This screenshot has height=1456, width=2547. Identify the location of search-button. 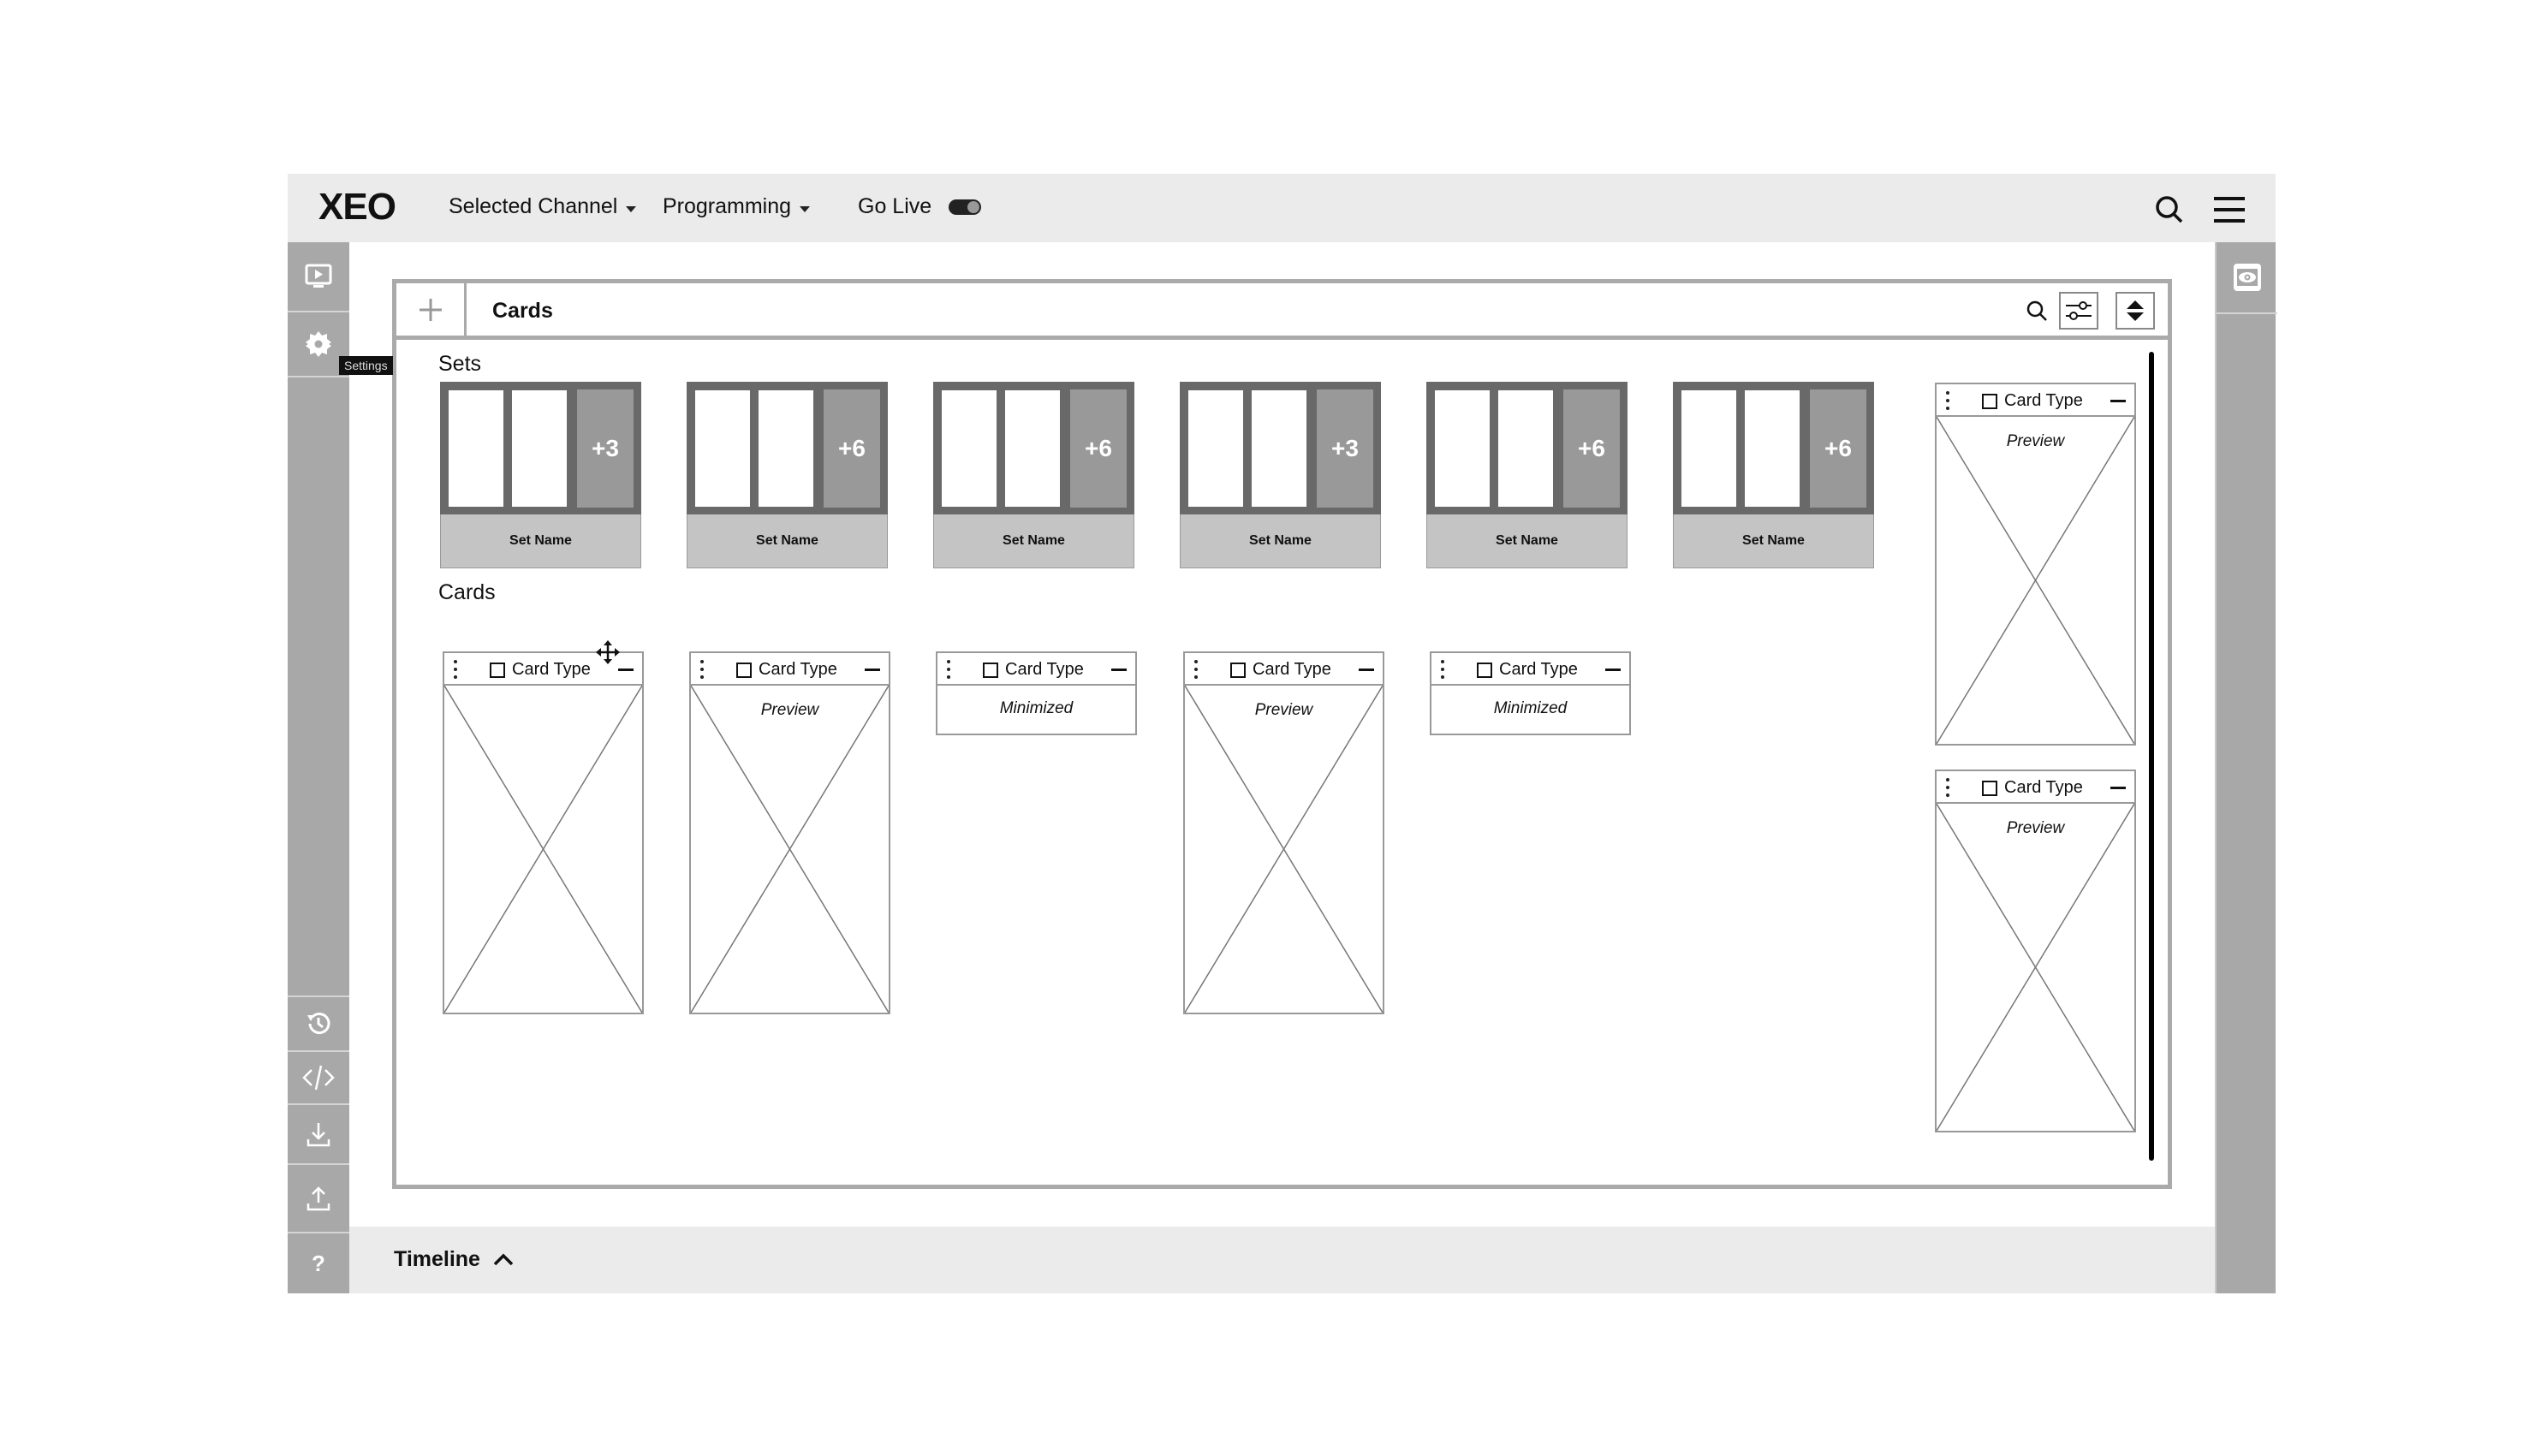
(2169, 210).